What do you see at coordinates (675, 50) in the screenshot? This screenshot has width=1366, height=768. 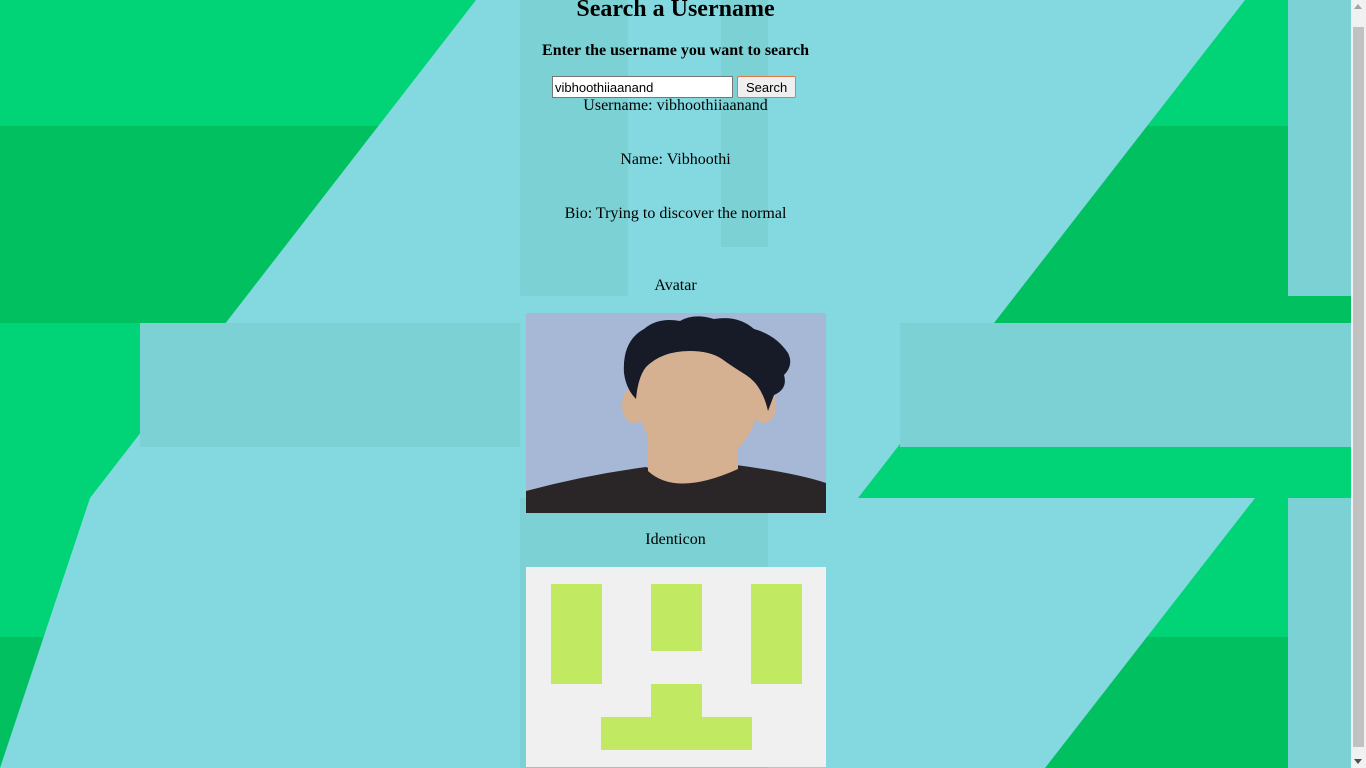 I see `page-subtitle: Enter the username you want to search` at bounding box center [675, 50].